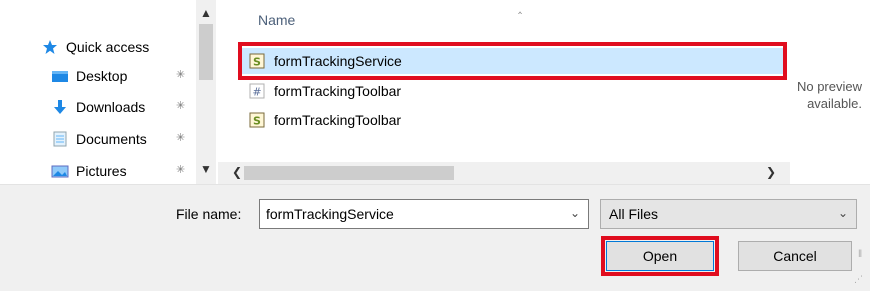 The image size is (870, 291). Describe the element at coordinates (660, 256) in the screenshot. I see `open-button: Open` at that location.